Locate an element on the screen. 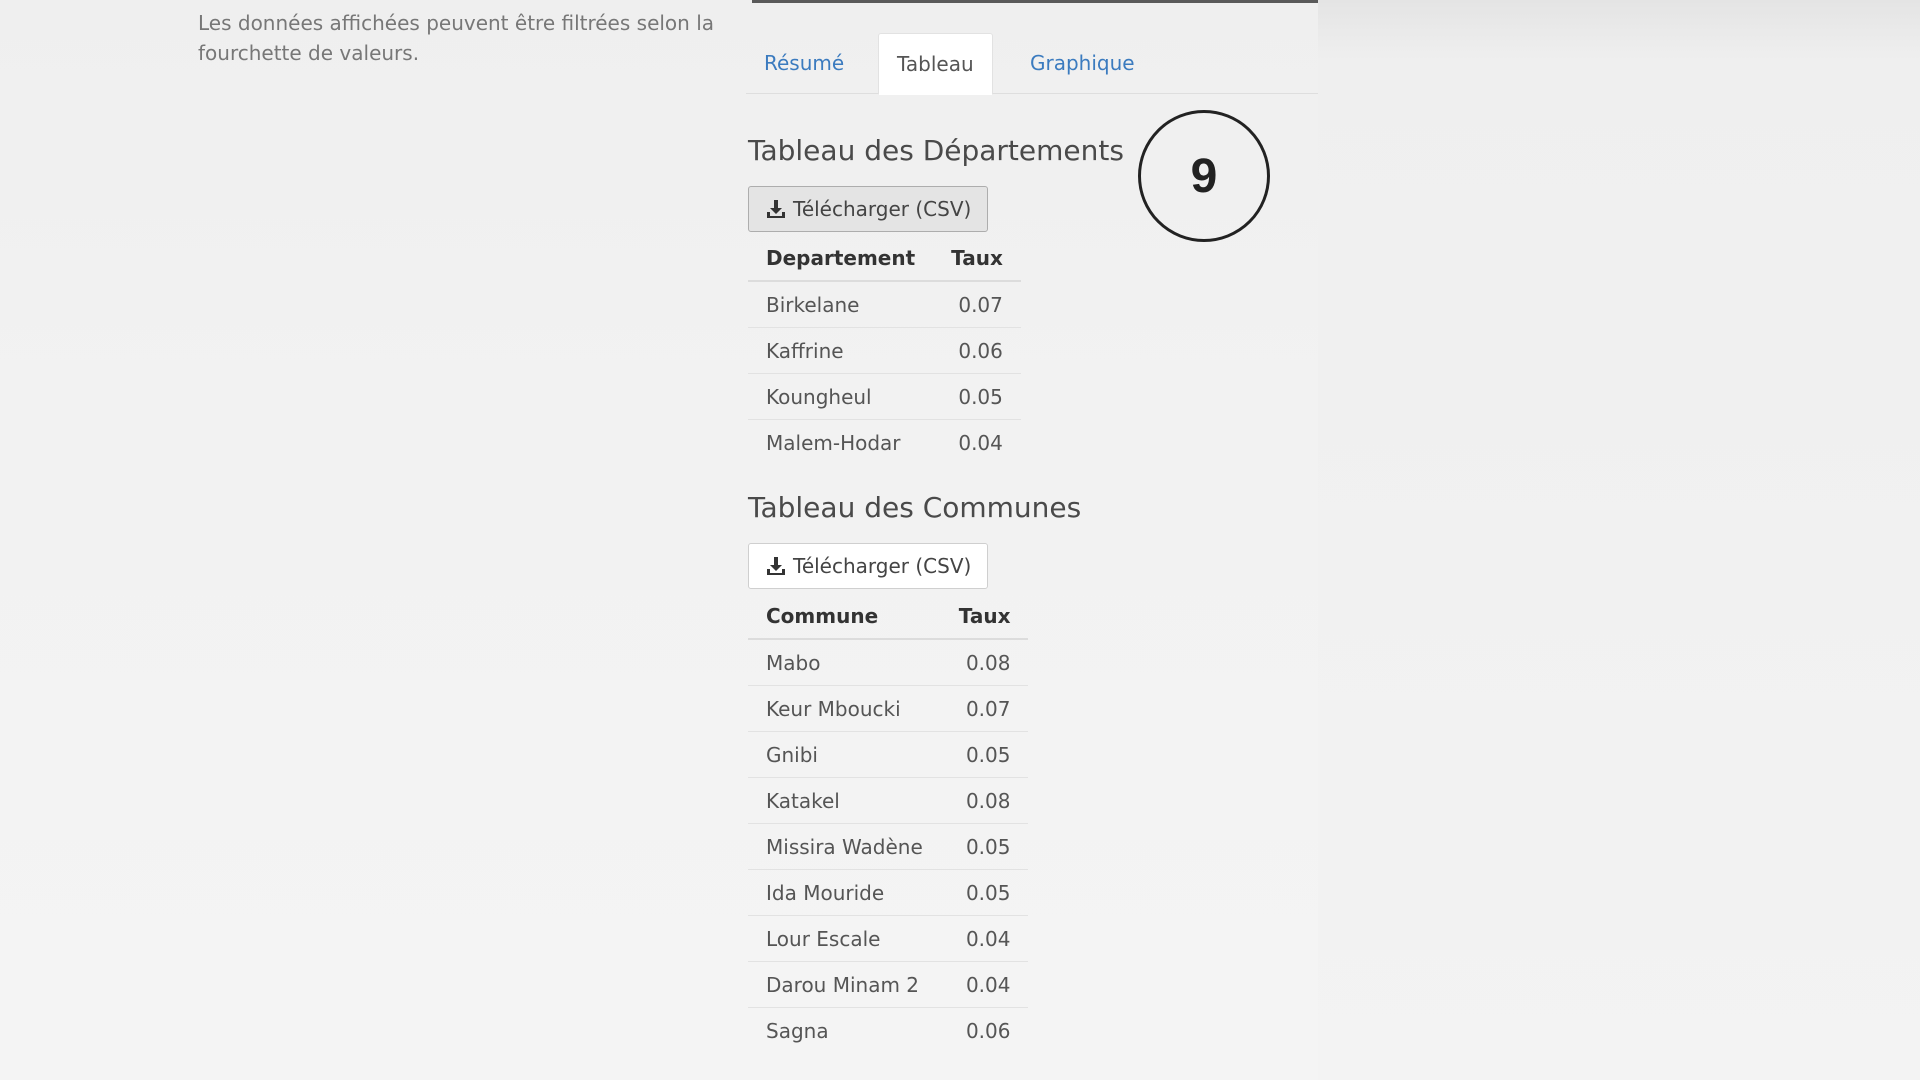 Image resolution: width=1920 pixels, height=1080 pixels. tab-tableau: Tableau is located at coordinates (935, 64).